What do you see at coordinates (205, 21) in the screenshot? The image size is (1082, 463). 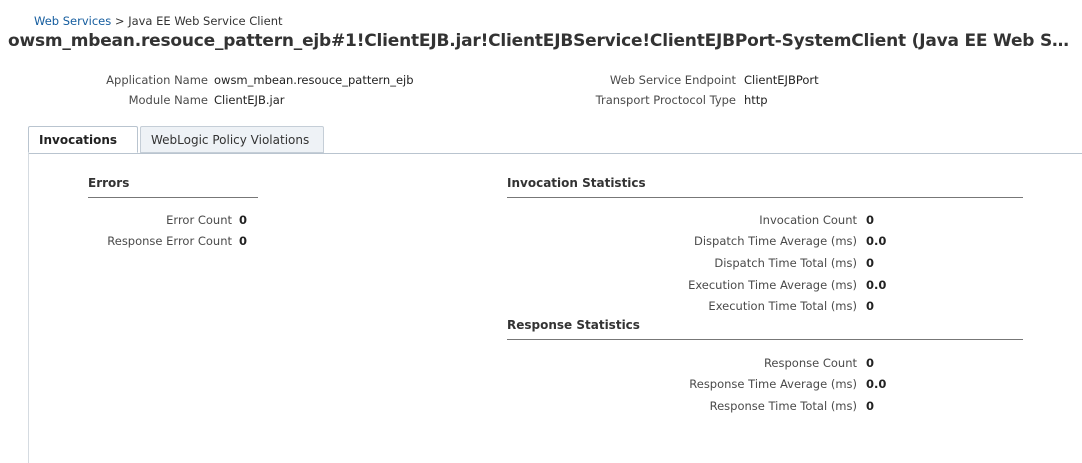 I see `breadcrumb-current: Java EE Web Service Client` at bounding box center [205, 21].